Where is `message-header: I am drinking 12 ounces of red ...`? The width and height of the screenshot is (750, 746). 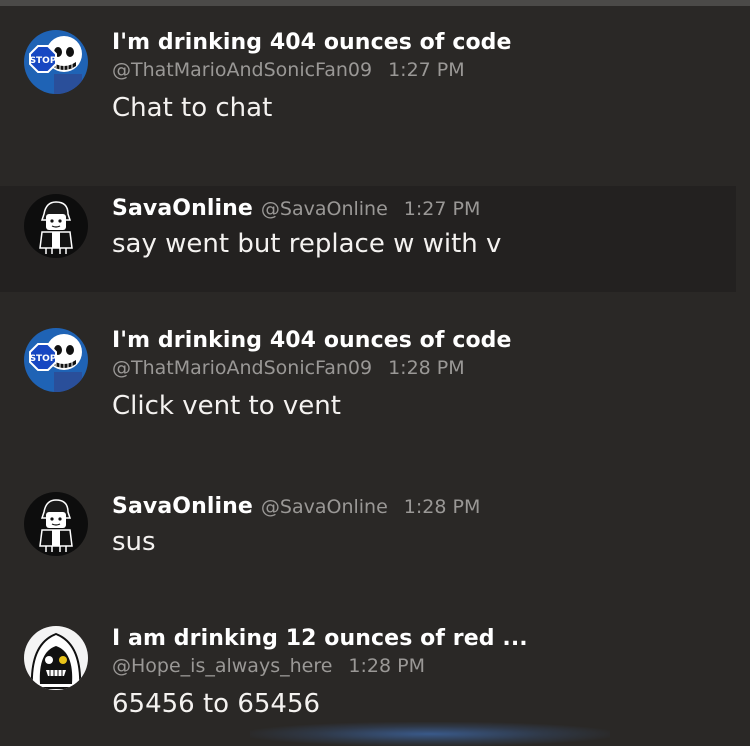
message-header: I am drinking 12 ounces of red ... is located at coordinates (424, 636).